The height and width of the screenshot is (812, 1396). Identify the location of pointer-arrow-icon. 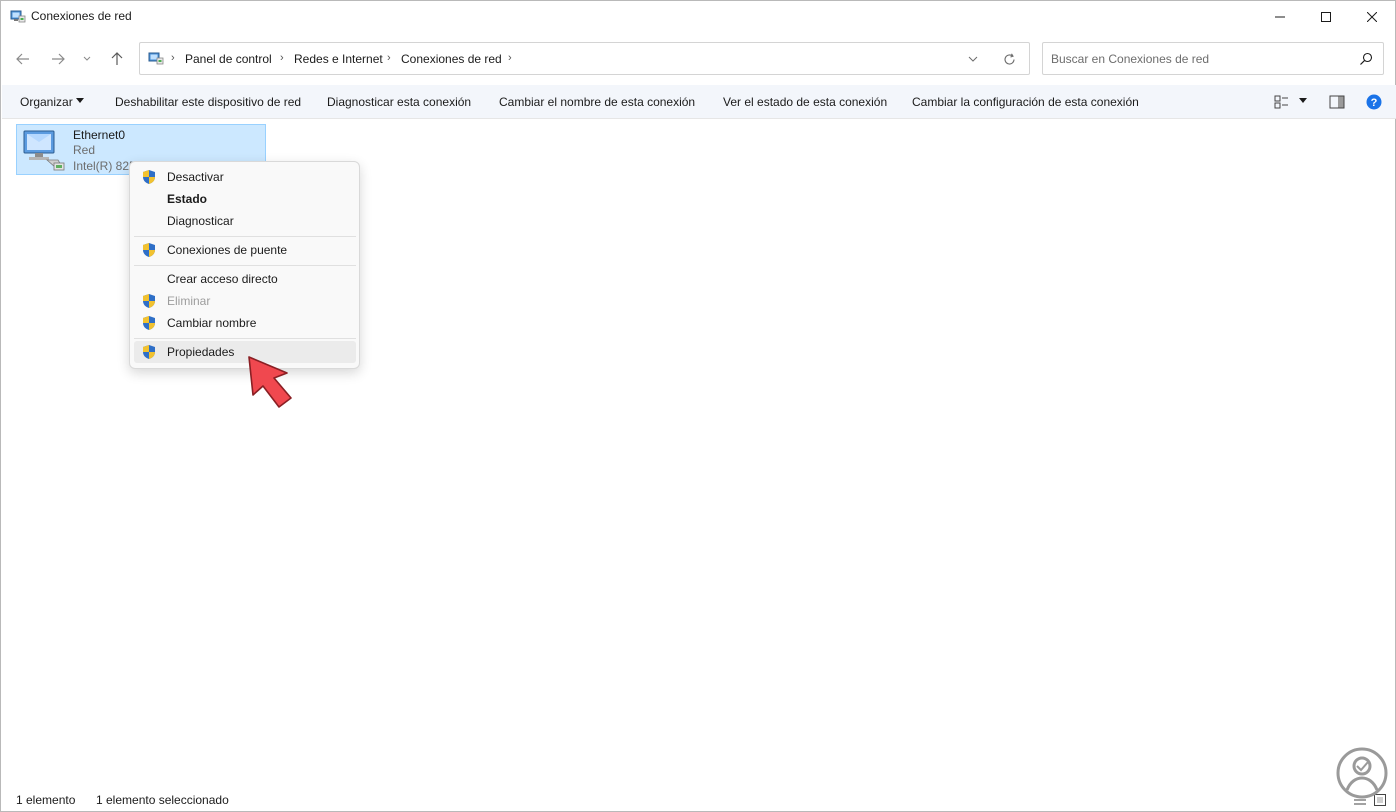
(270, 382).